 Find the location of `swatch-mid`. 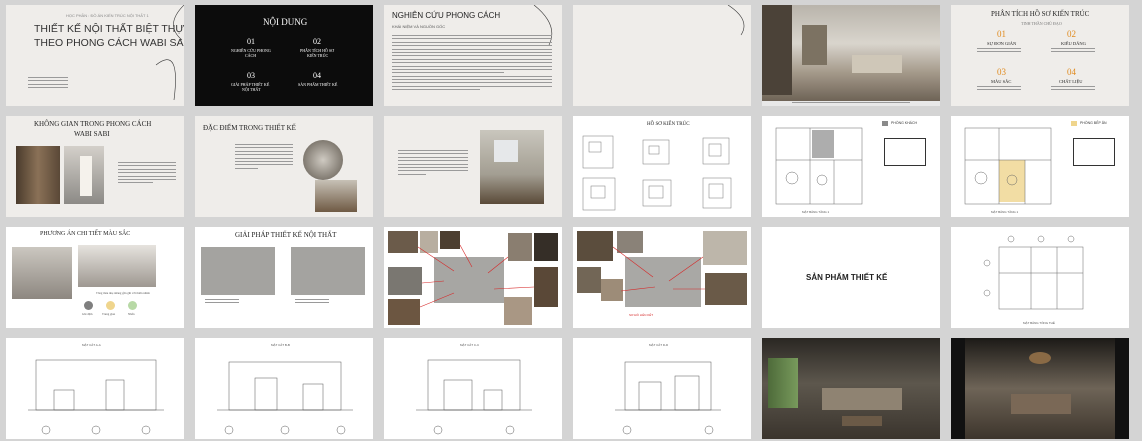

swatch-mid is located at coordinates (110, 305).